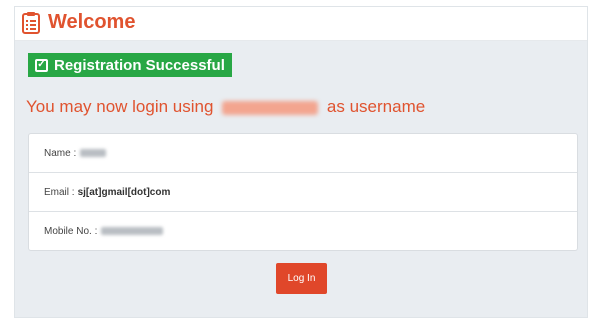 This screenshot has width=597, height=327. What do you see at coordinates (92, 22) in the screenshot?
I see `page-title: Welcome` at bounding box center [92, 22].